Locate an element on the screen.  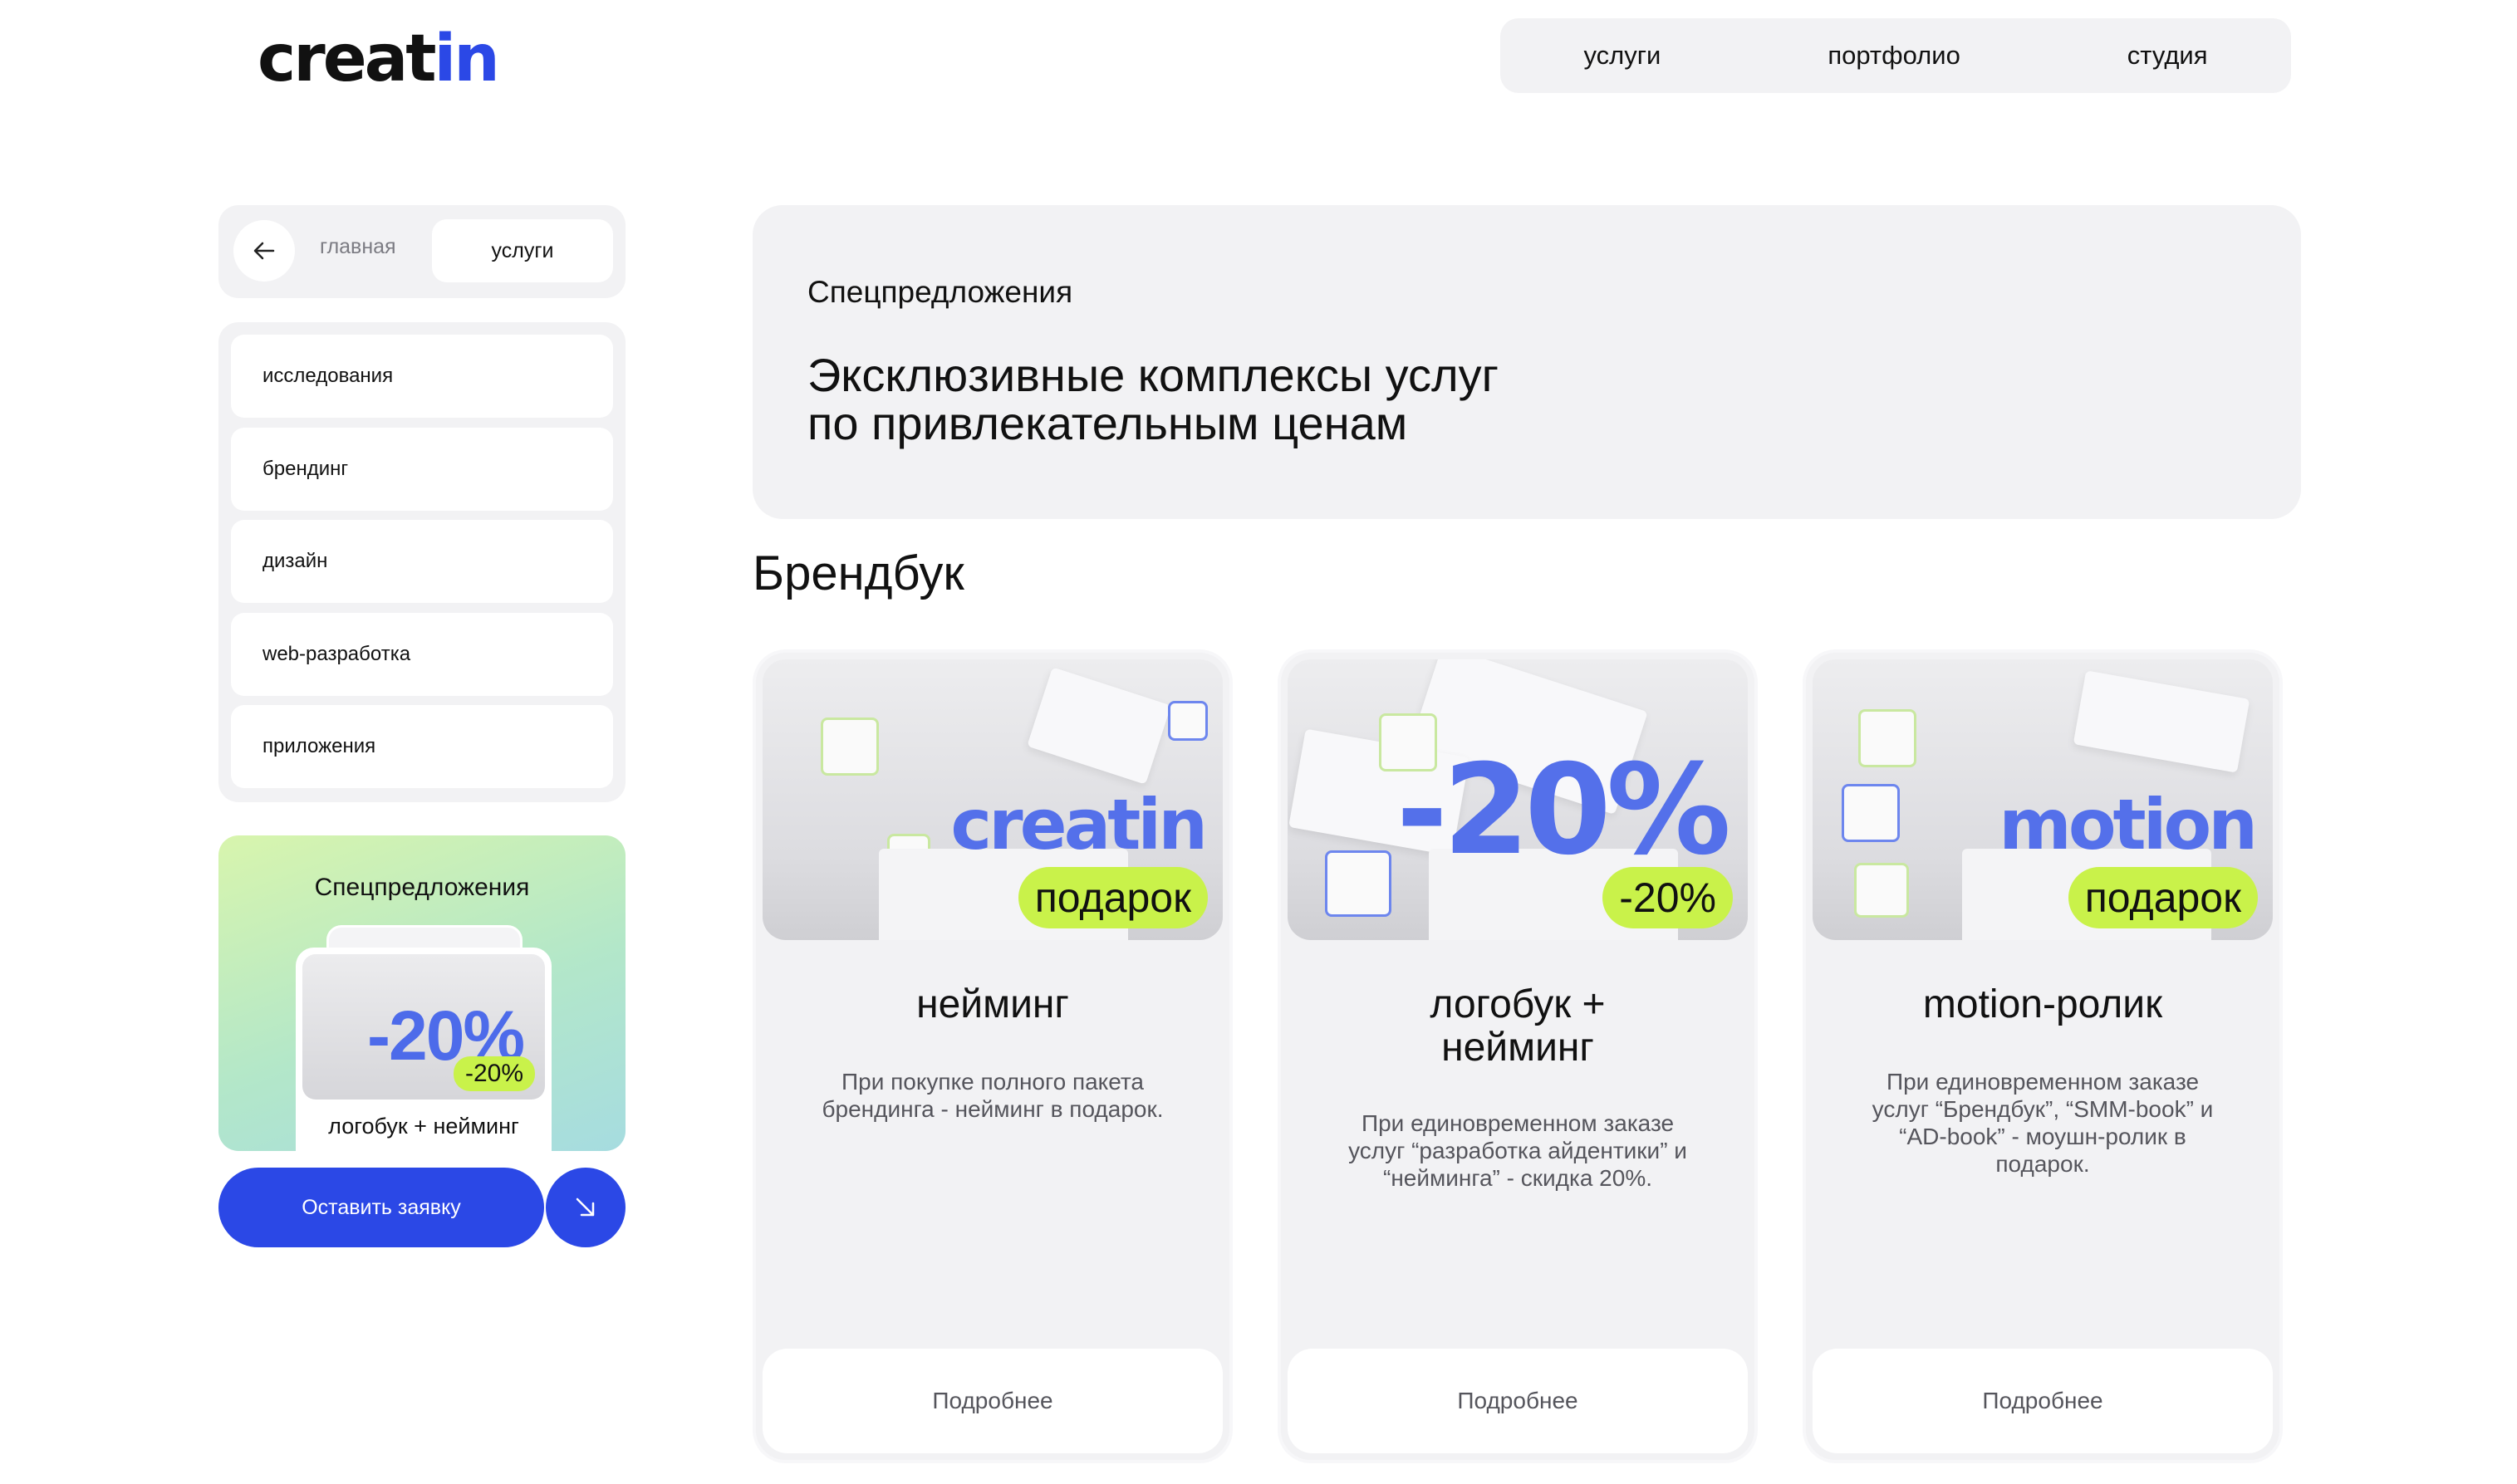
category-item-research: исследования is located at coordinates (422, 376).